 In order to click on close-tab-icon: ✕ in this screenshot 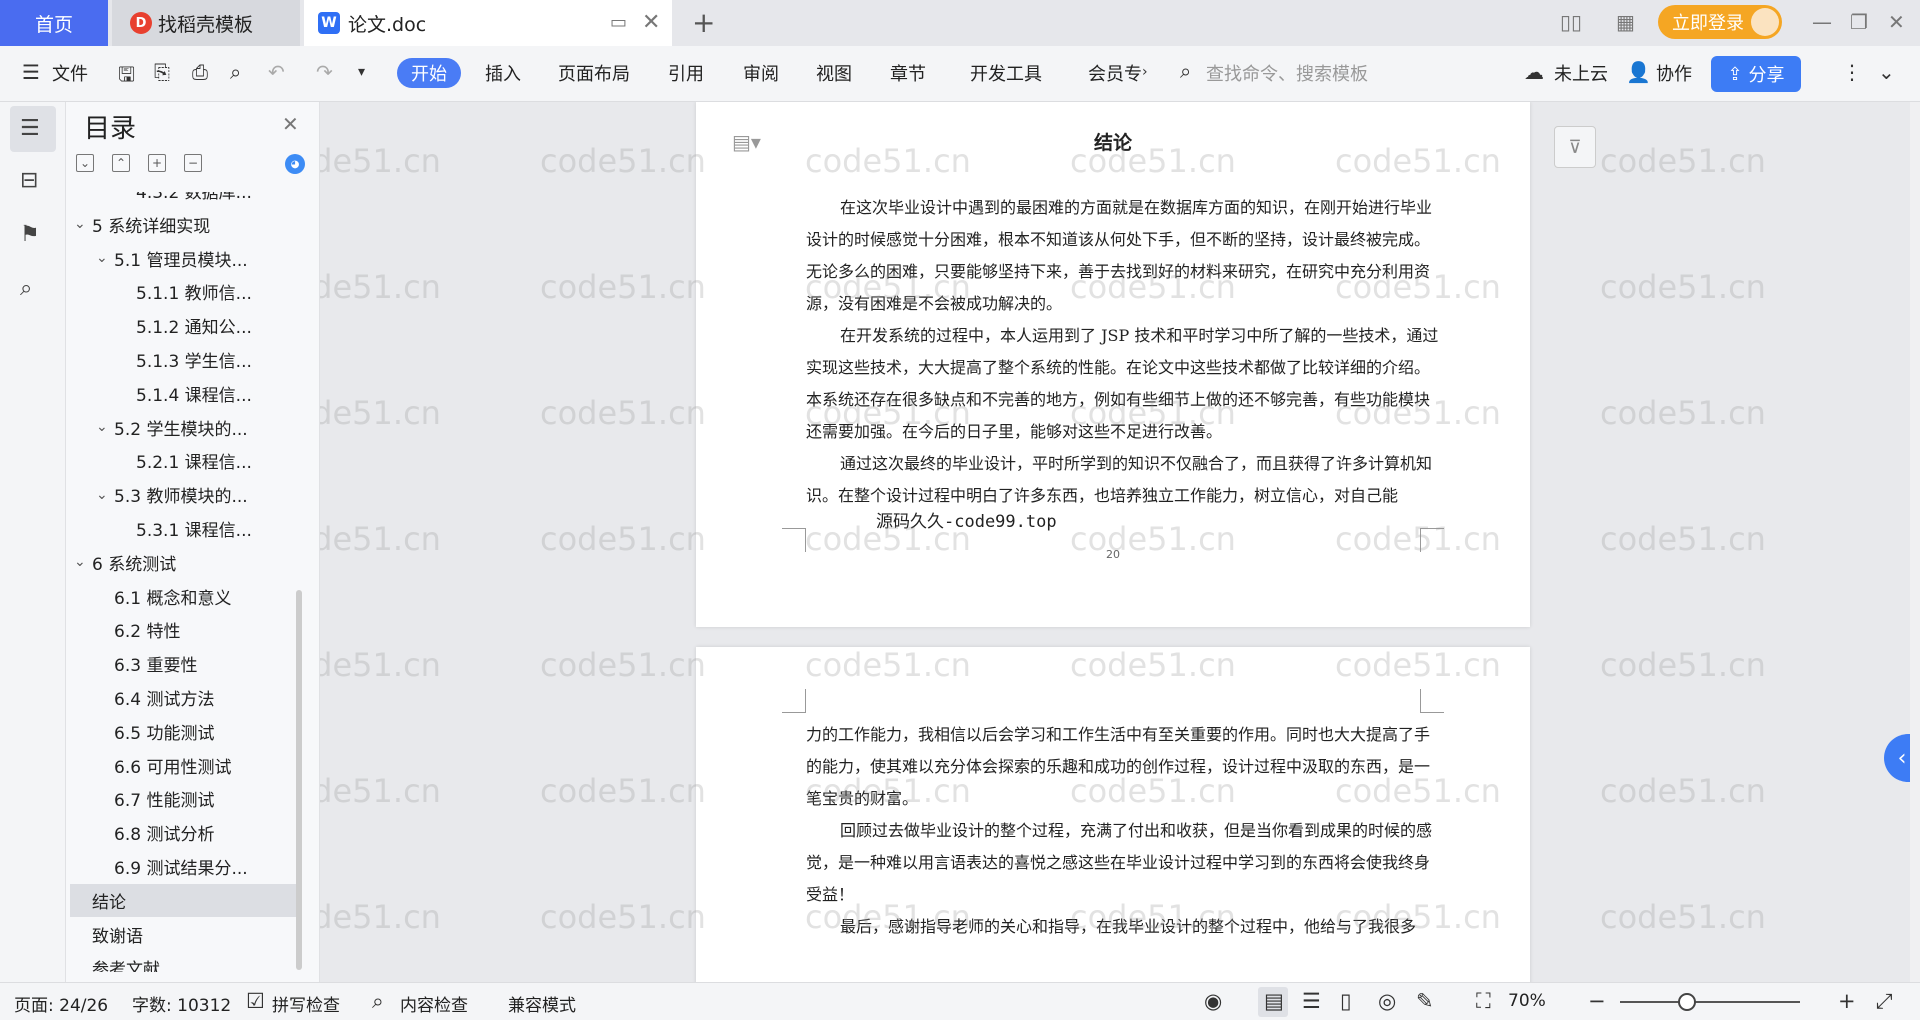, I will do `click(651, 22)`.